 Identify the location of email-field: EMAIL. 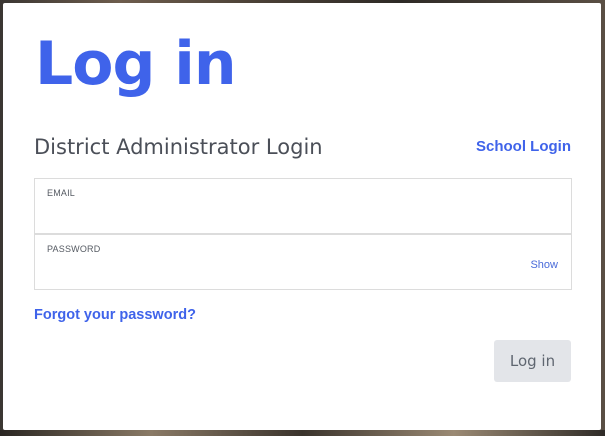
(303, 206).